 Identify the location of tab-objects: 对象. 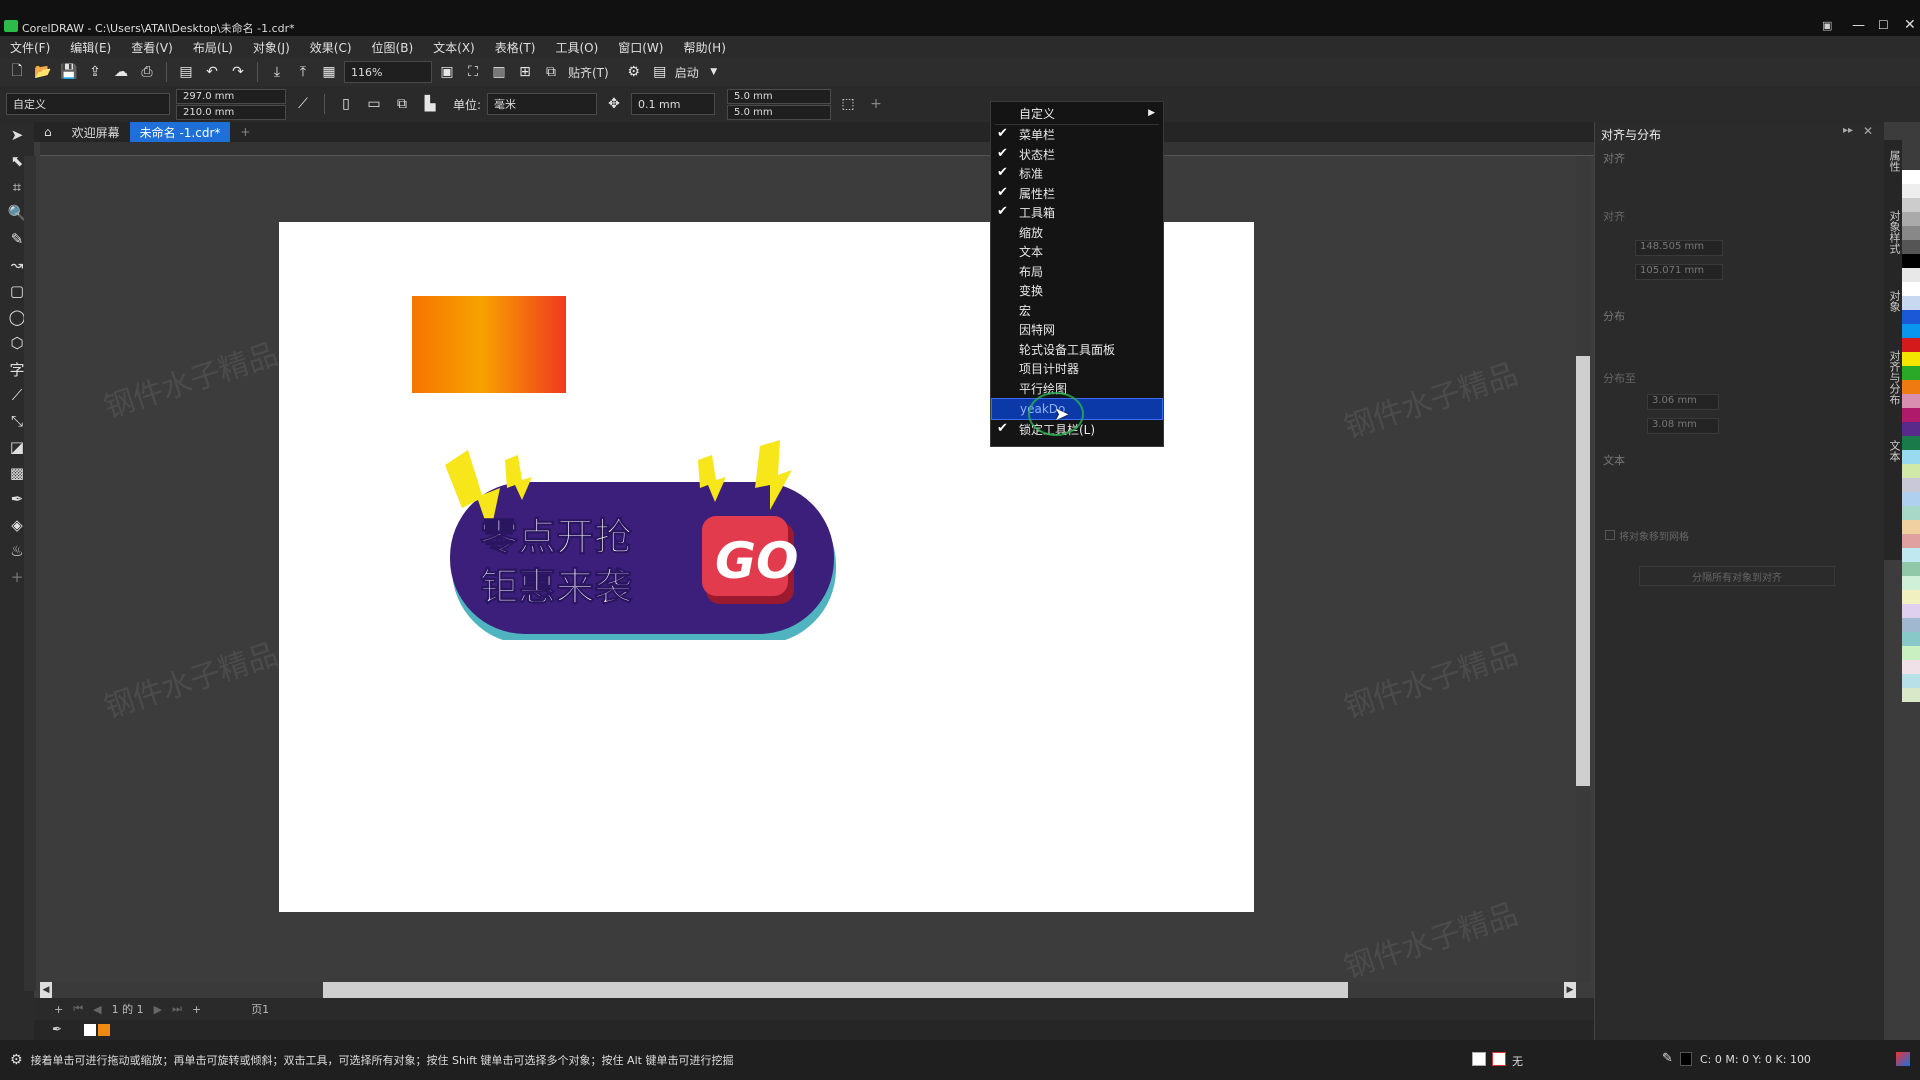
(1894, 301).